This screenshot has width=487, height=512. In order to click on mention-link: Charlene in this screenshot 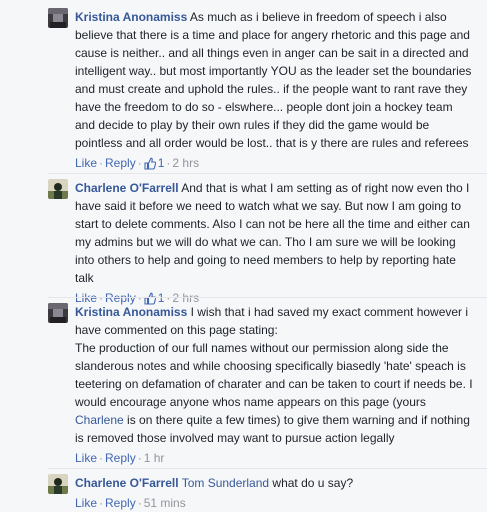, I will do `click(99, 420)`.